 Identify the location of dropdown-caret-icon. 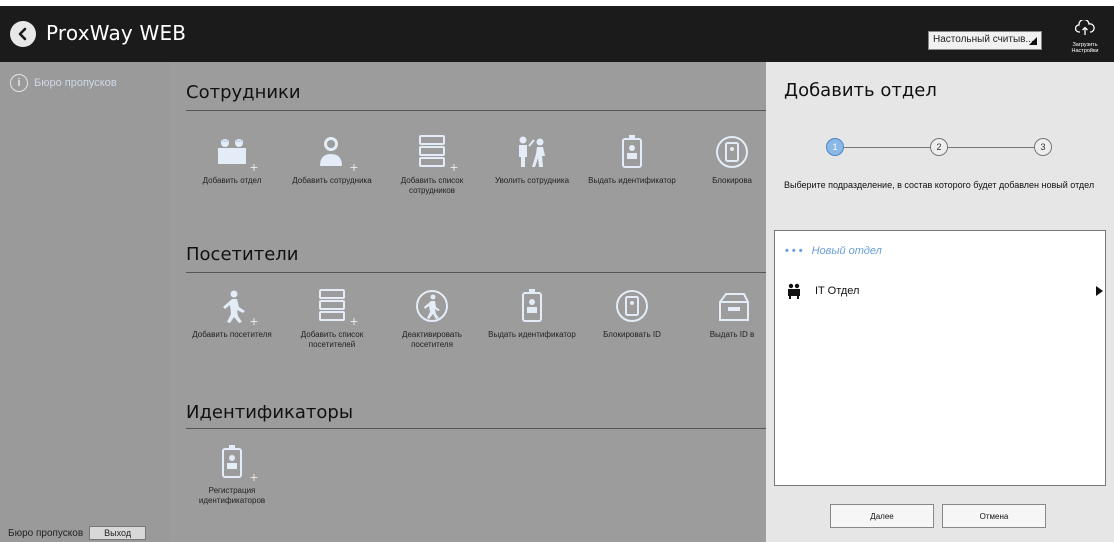
(1033, 41).